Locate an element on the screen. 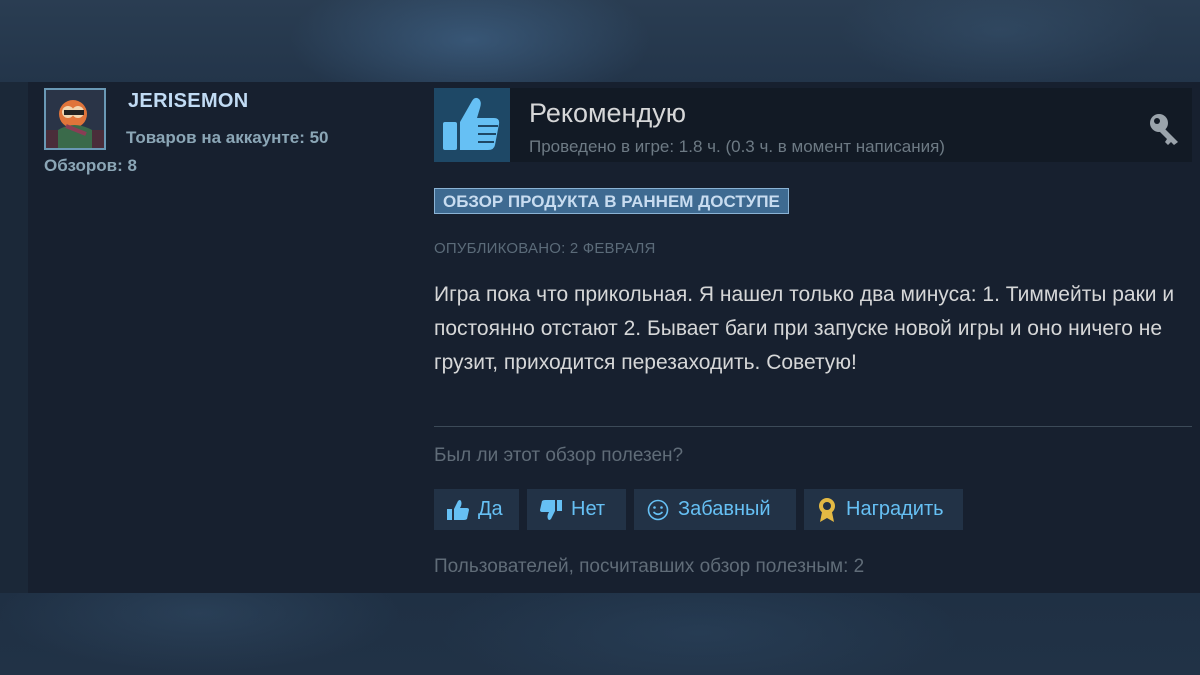  posted-date: ОПУБЛИКОВАНО: 2 ФЕВРАЛЯ is located at coordinates (545, 248).